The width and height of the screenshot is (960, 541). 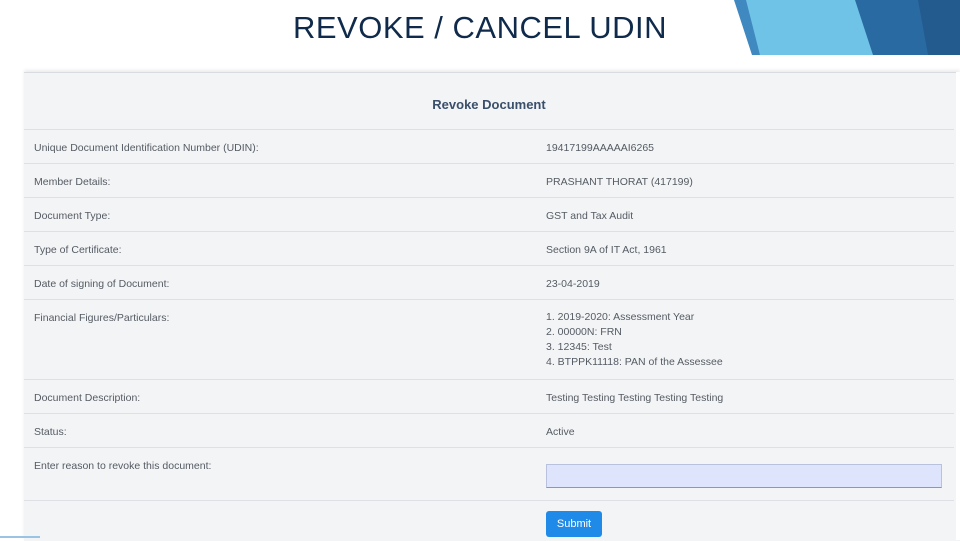 What do you see at coordinates (489, 474) in the screenshot?
I see `row-revoke-reason: Enter reason to revoke this document:` at bounding box center [489, 474].